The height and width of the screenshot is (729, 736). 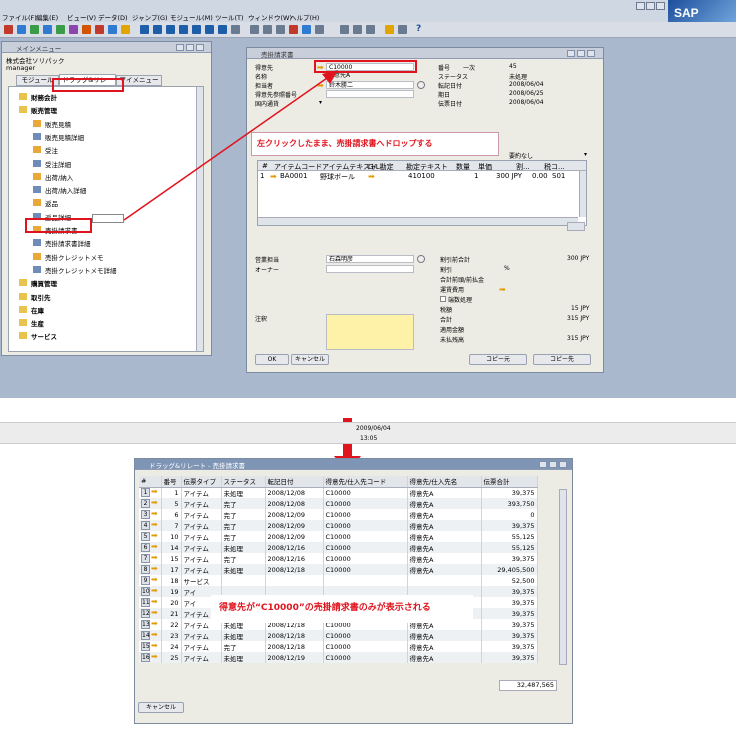 What do you see at coordinates (509, 547) in the screenshot?
I see `table-cell-total: 55,125` at bounding box center [509, 547].